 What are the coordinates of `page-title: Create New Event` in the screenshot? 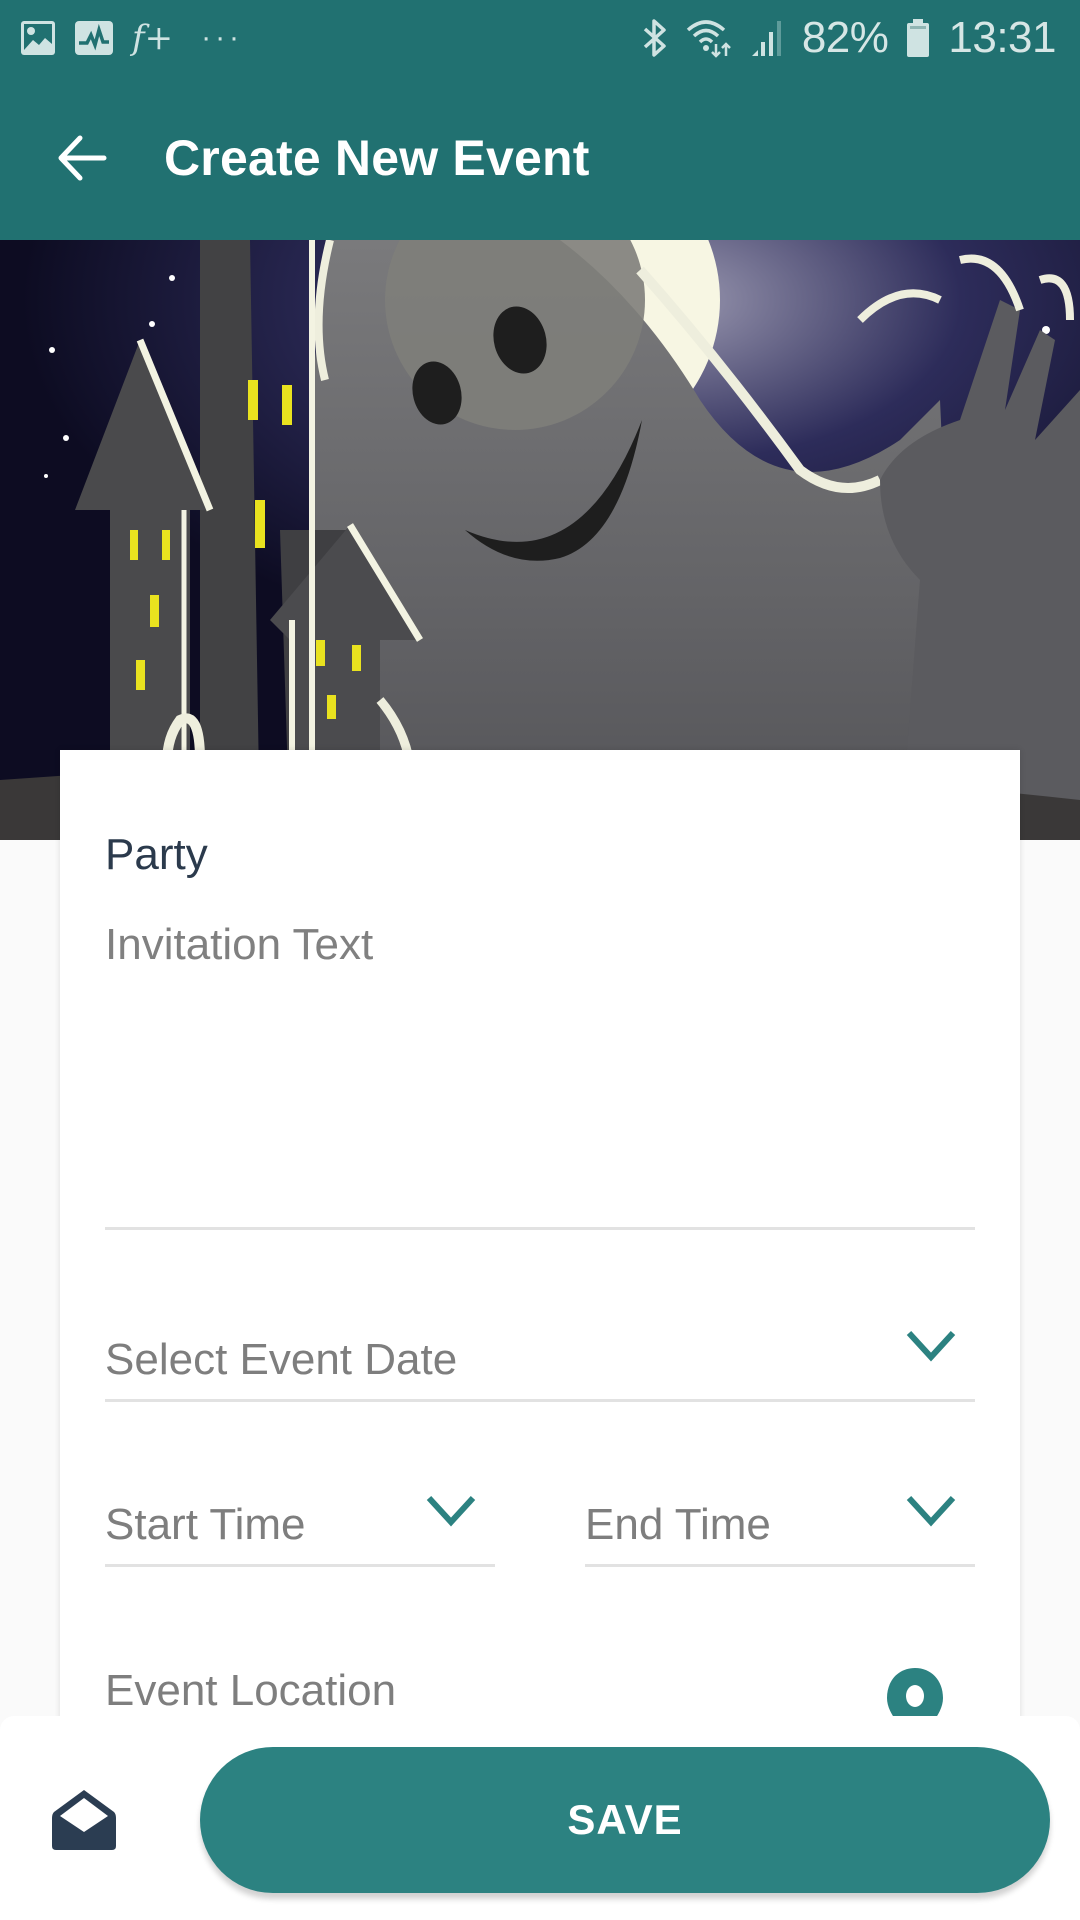 It's located at (377, 158).